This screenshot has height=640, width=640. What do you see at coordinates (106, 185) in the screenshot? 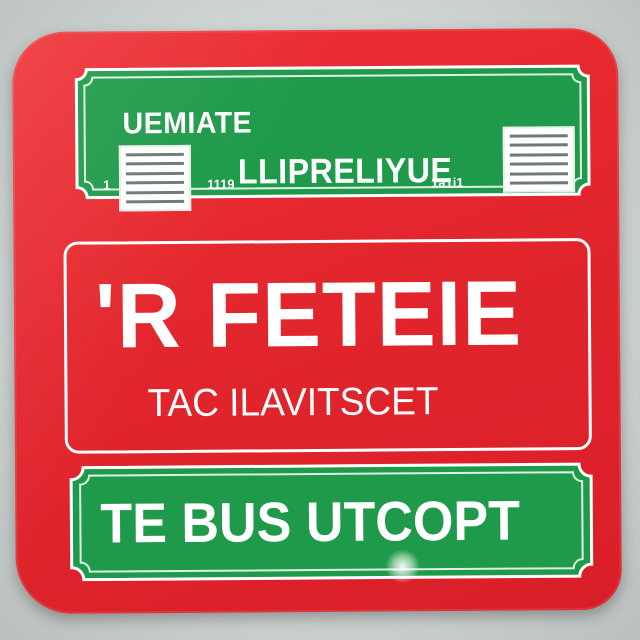
I see `small-mark: 1` at bounding box center [106, 185].